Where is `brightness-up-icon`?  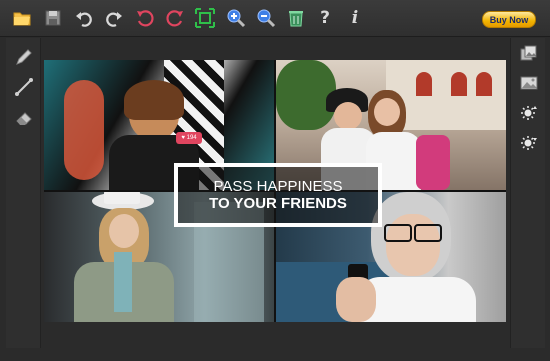
brightness-up-icon is located at coordinates (529, 113).